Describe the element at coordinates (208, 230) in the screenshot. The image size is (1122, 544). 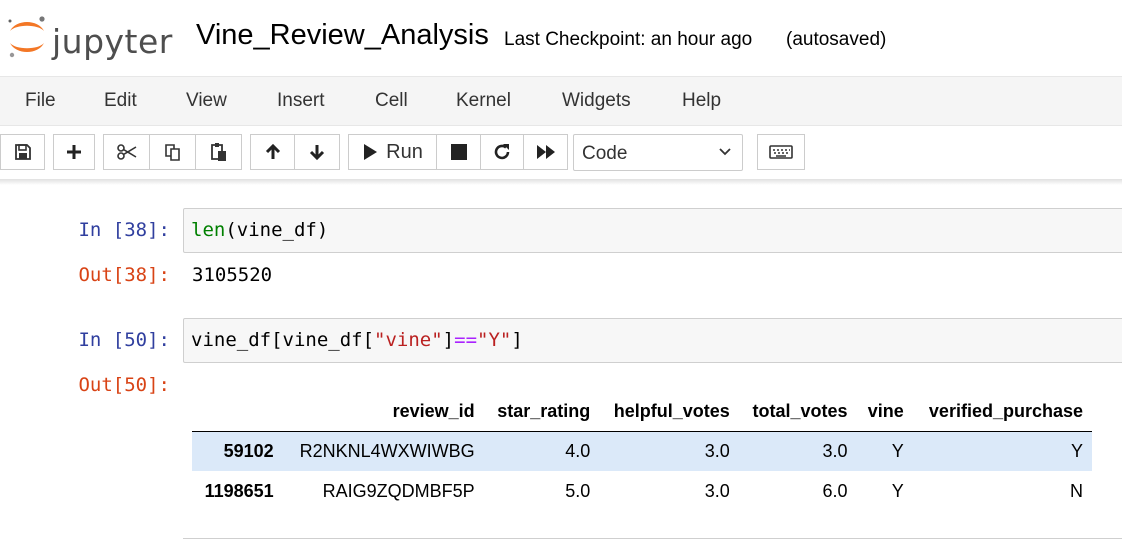
I see `code-token: len` at that location.